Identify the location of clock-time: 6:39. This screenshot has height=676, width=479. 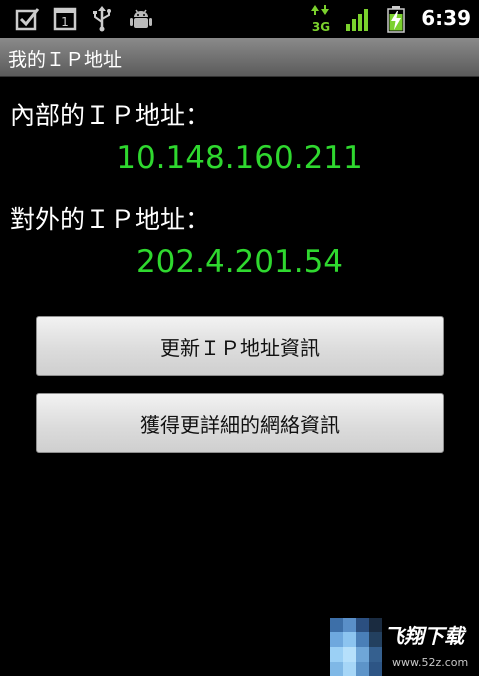
(446, 18).